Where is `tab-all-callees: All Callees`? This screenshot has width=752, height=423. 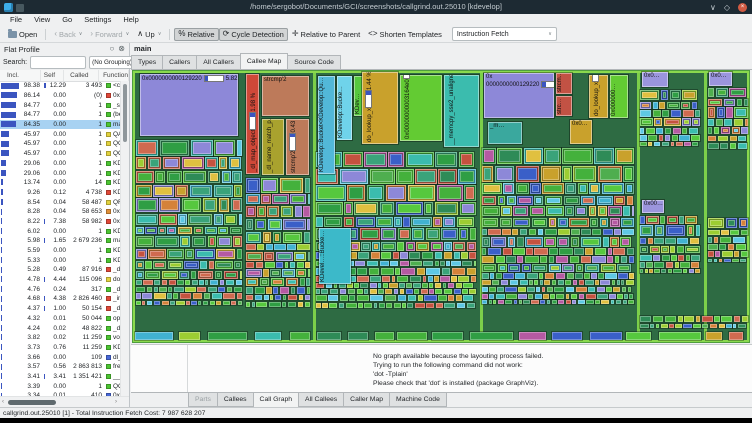 tab-all-callees: All Callees is located at coordinates (321, 400).